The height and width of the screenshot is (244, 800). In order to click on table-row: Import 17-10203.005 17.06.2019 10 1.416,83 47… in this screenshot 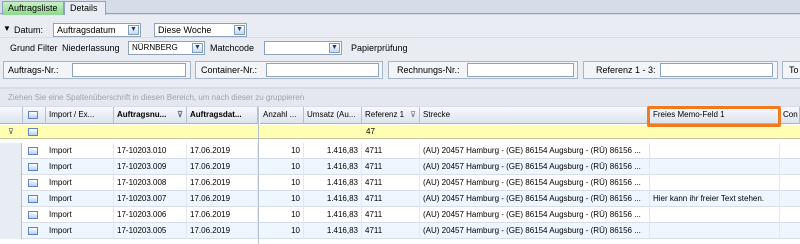, I will do `click(400, 231)`.